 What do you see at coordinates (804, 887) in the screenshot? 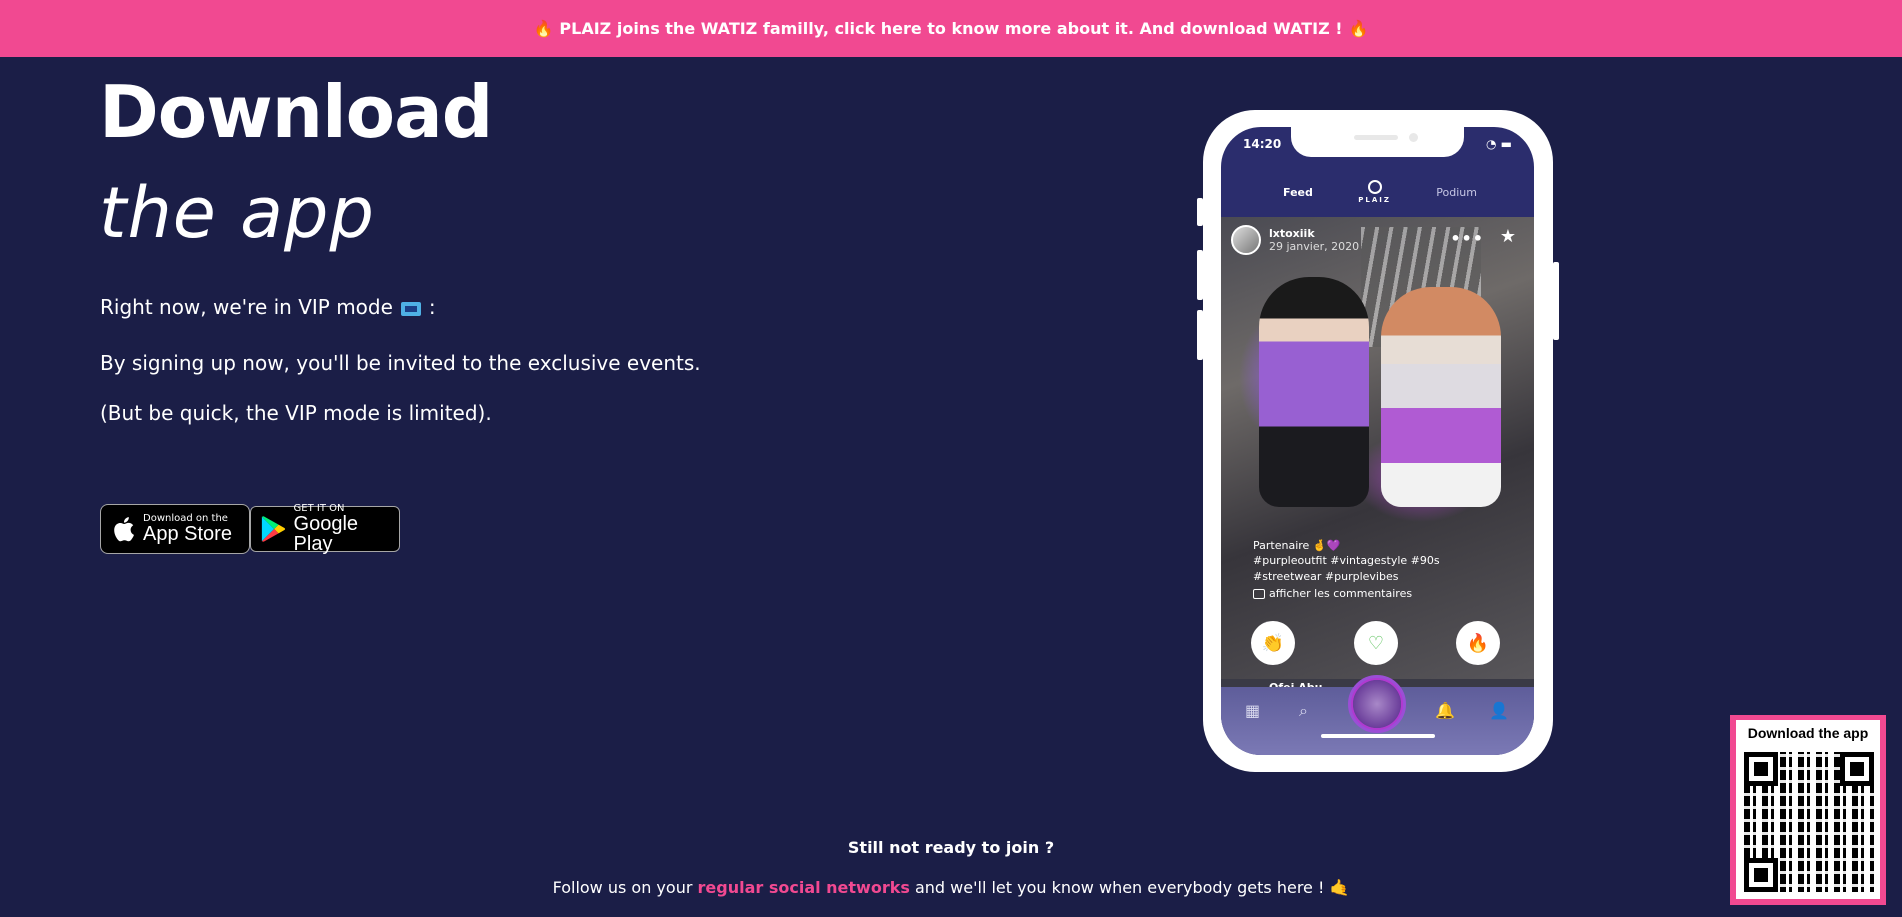
I see `social-networks-link: regular social networks` at bounding box center [804, 887].